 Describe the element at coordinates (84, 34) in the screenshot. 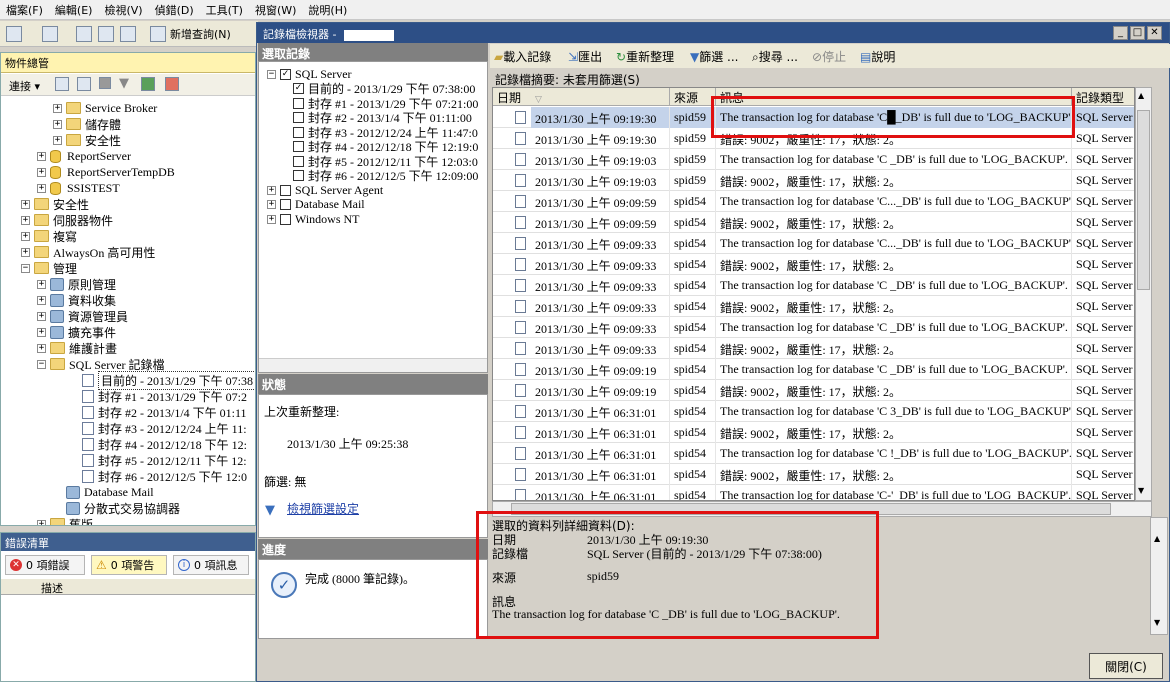

I see `open-file-icon` at that location.